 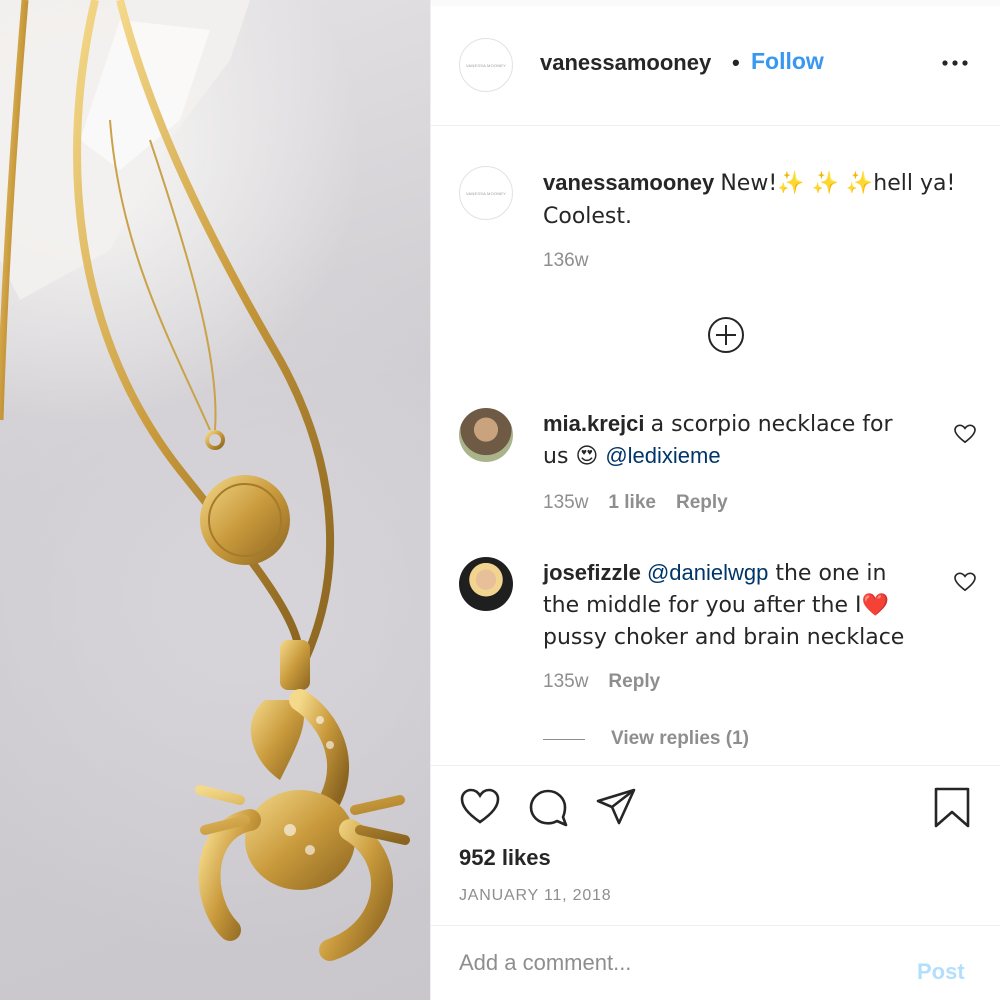 What do you see at coordinates (707, 572) in the screenshot?
I see `comment-mention: @danielwgp` at bounding box center [707, 572].